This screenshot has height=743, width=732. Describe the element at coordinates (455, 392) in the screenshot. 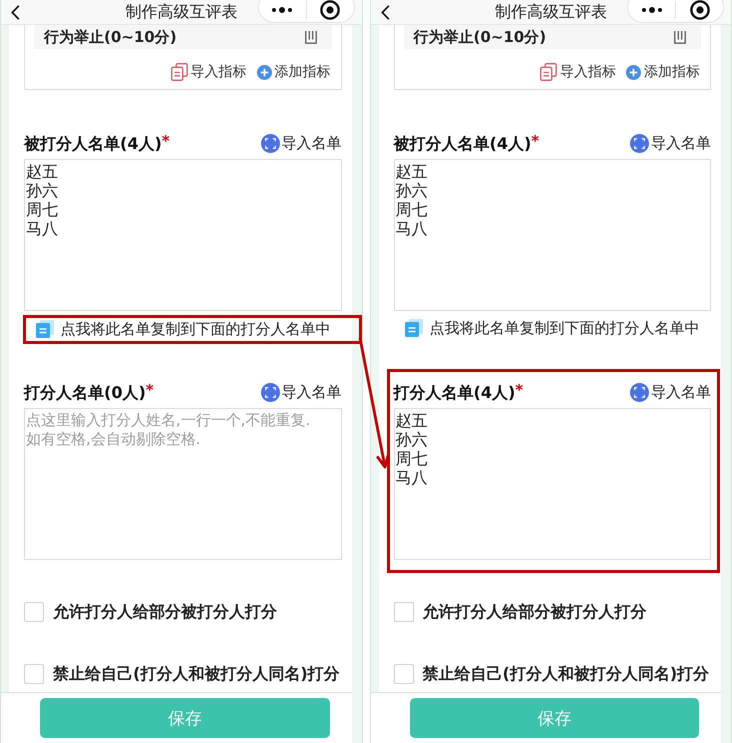

I see `section-label: 打分人名单(4人)` at that location.